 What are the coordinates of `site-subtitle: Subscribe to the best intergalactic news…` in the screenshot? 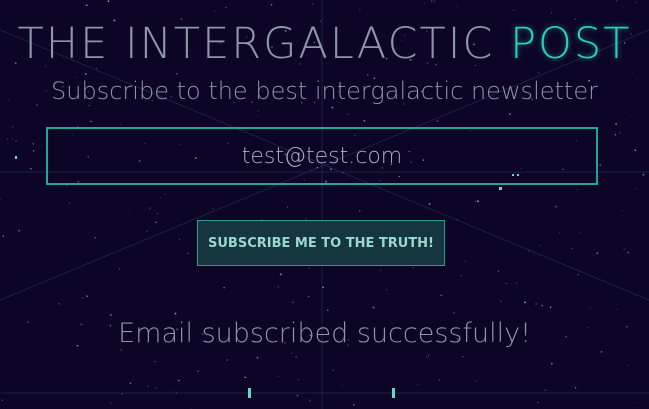 It's located at (324, 91).